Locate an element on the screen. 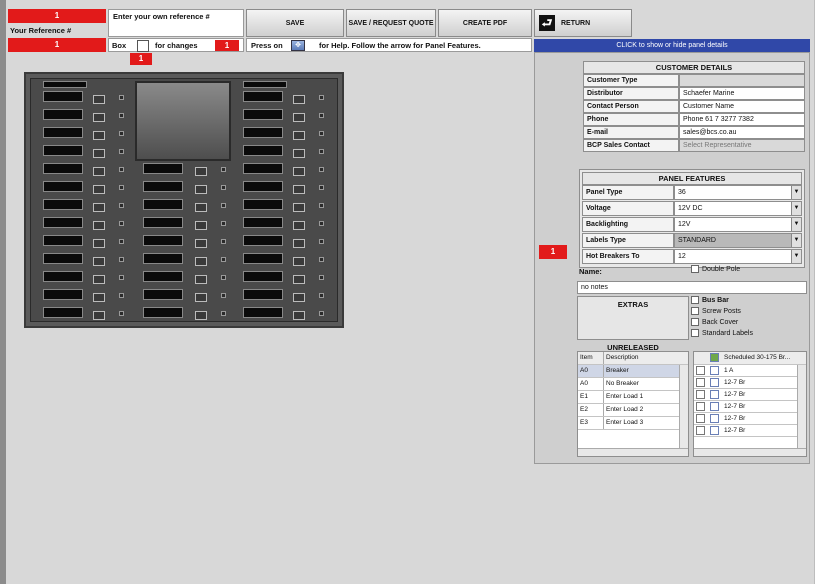 This screenshot has height=584, width=822. customer-field-value: Select Representative is located at coordinates (742, 145).